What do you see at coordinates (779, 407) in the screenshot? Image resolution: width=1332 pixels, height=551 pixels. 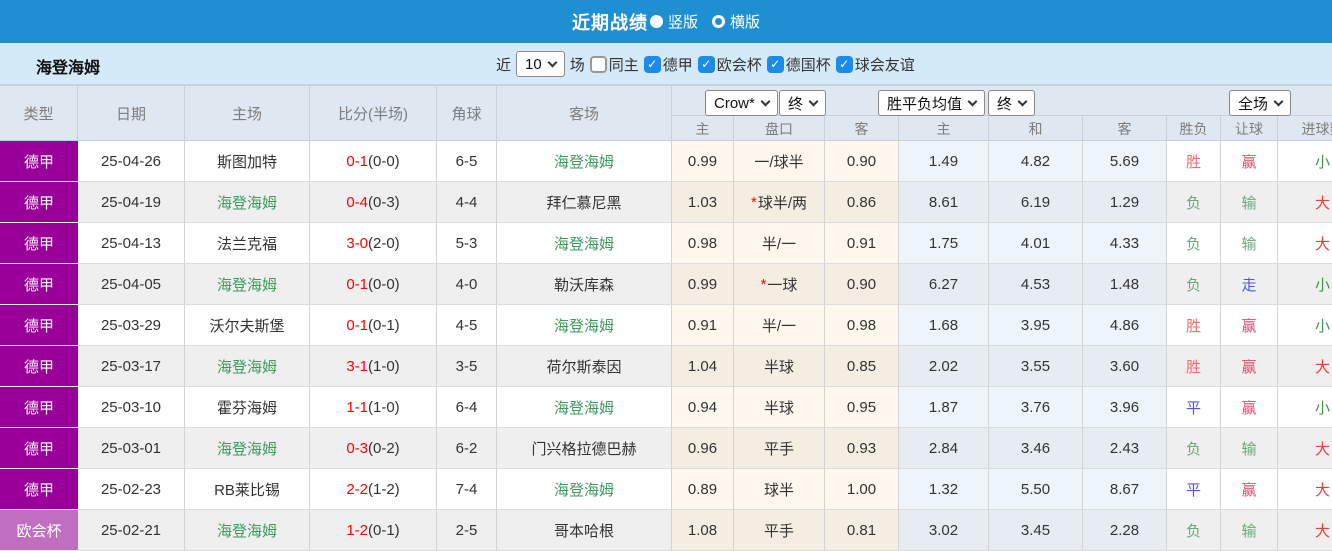 I see `handicap-cell: *半球` at bounding box center [779, 407].